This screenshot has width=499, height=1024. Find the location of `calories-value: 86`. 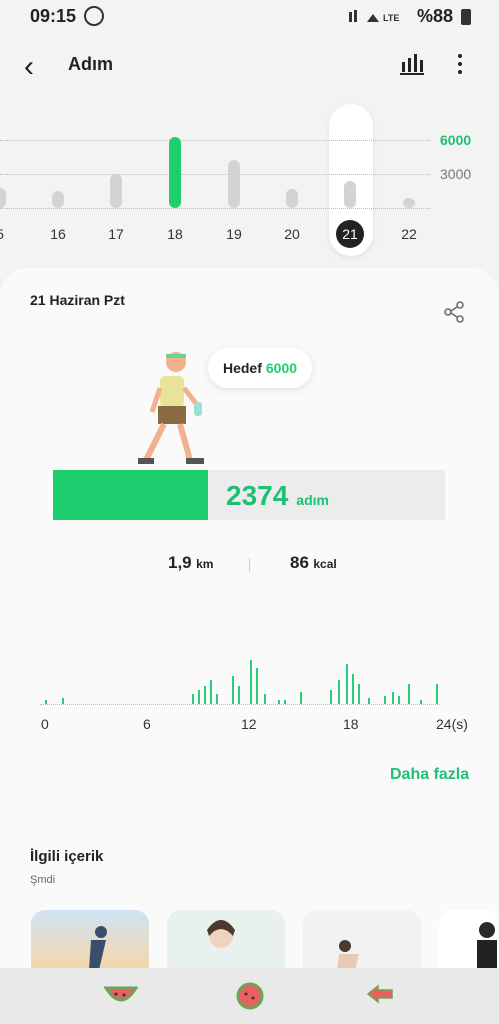

calories-value: 86 is located at coordinates (299, 562).